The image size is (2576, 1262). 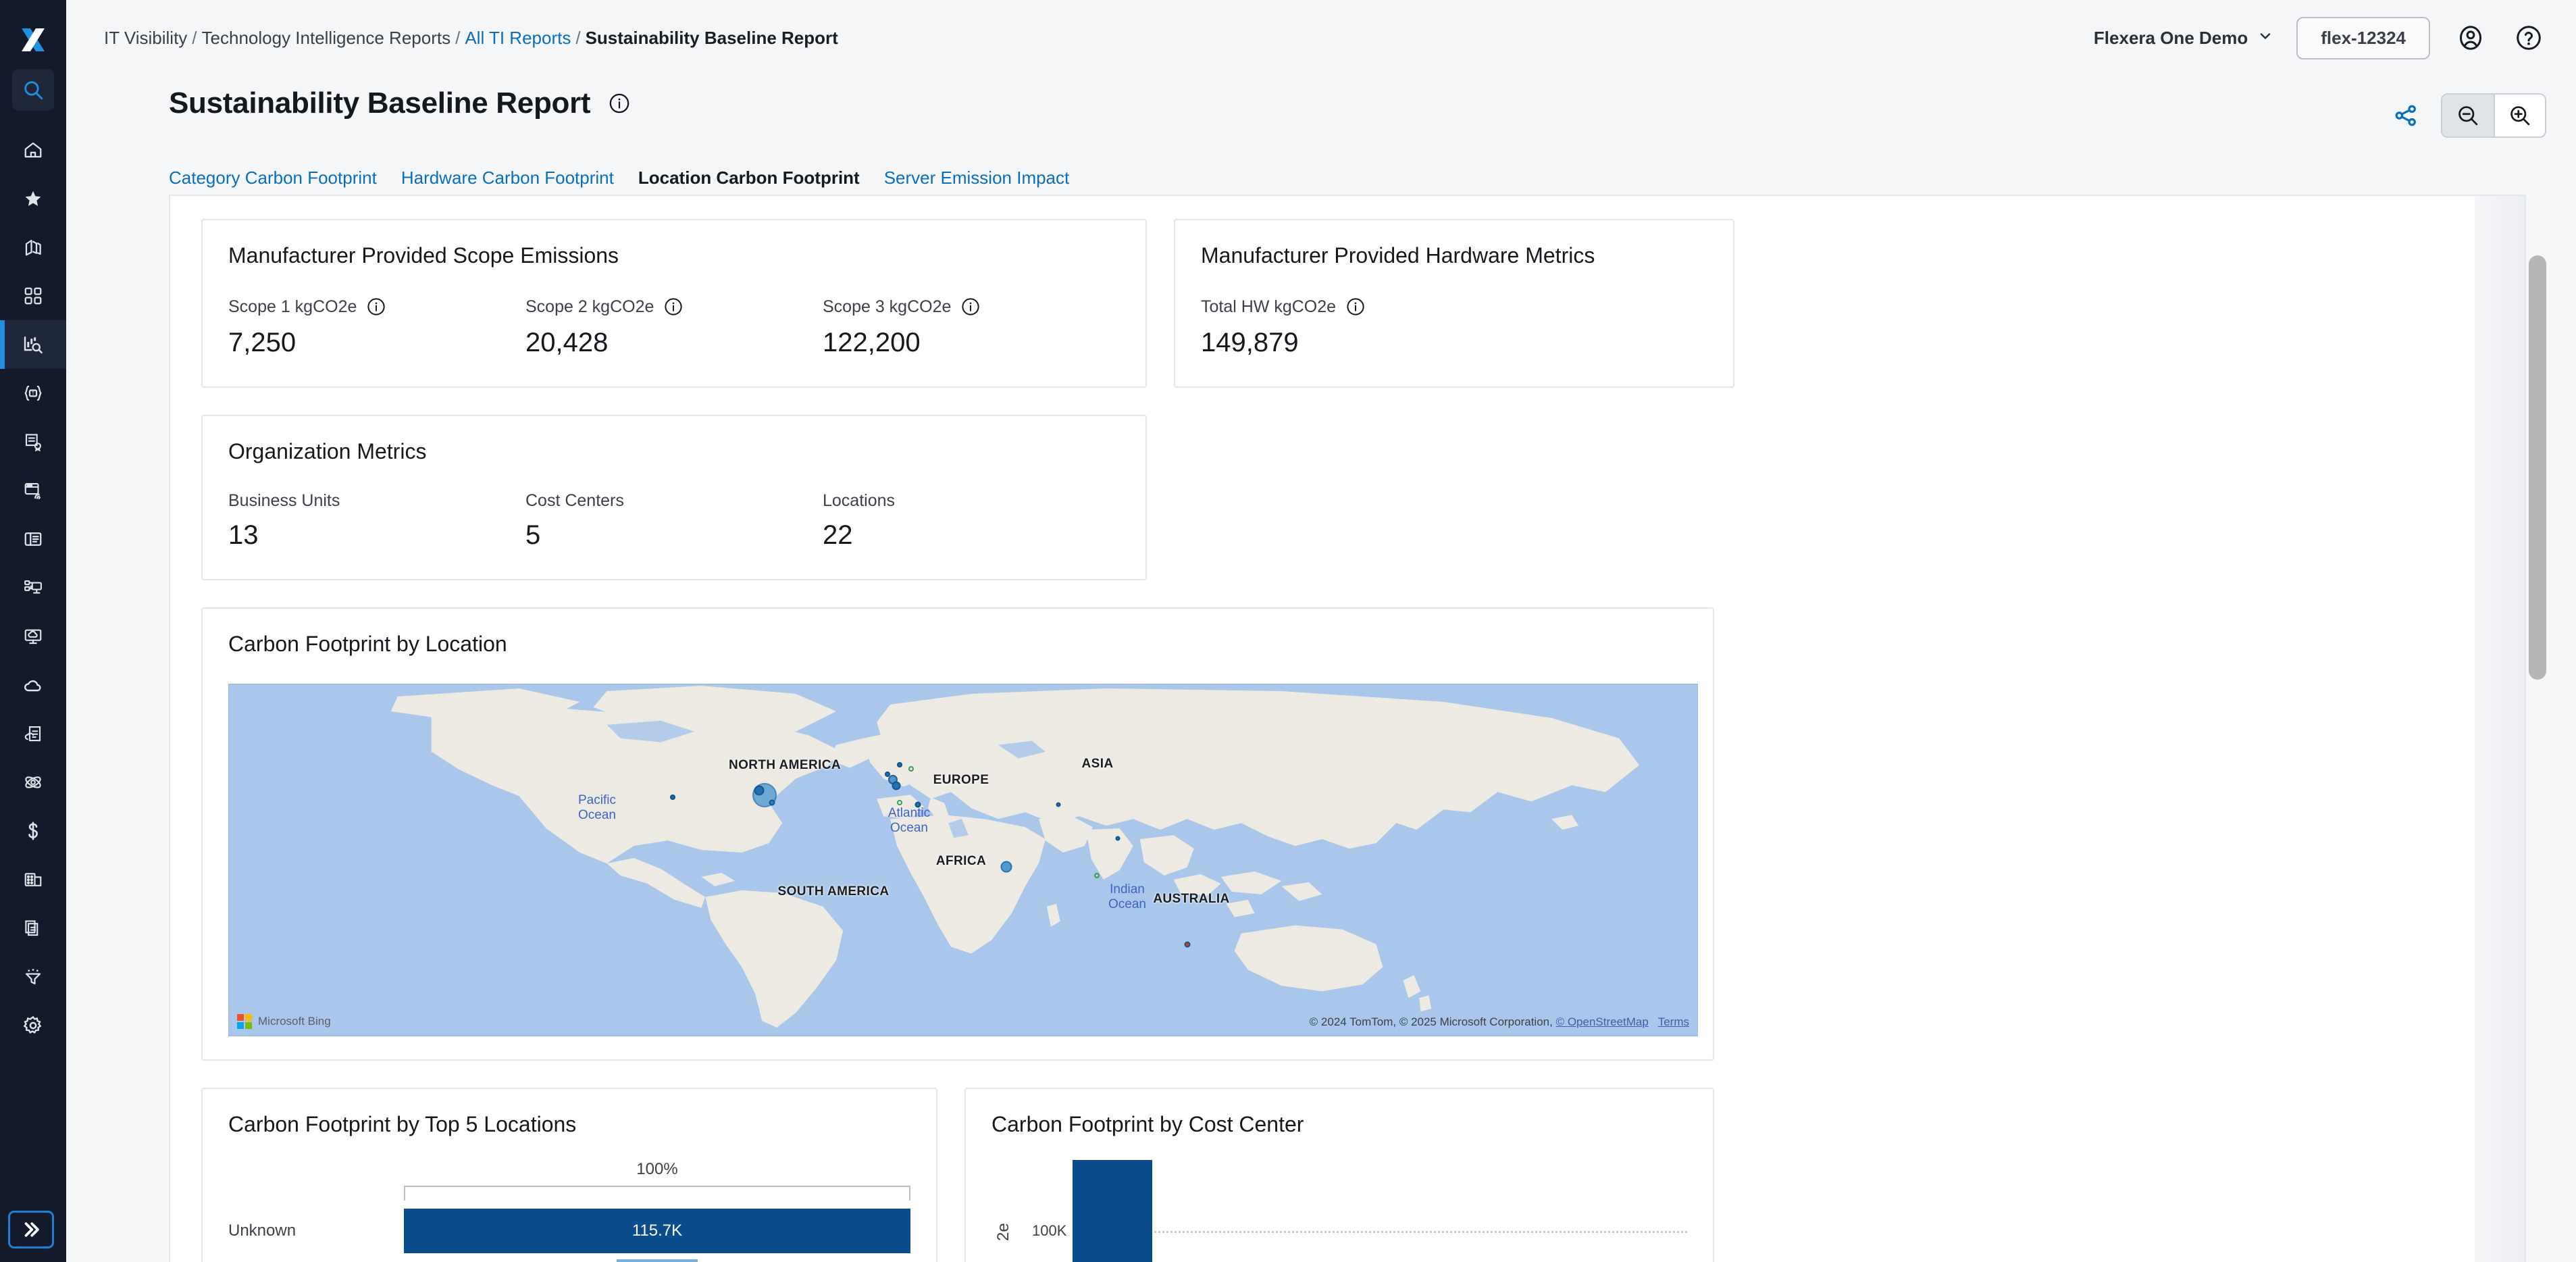 I want to click on microsoft-logo-icon, so click(x=244, y=1021).